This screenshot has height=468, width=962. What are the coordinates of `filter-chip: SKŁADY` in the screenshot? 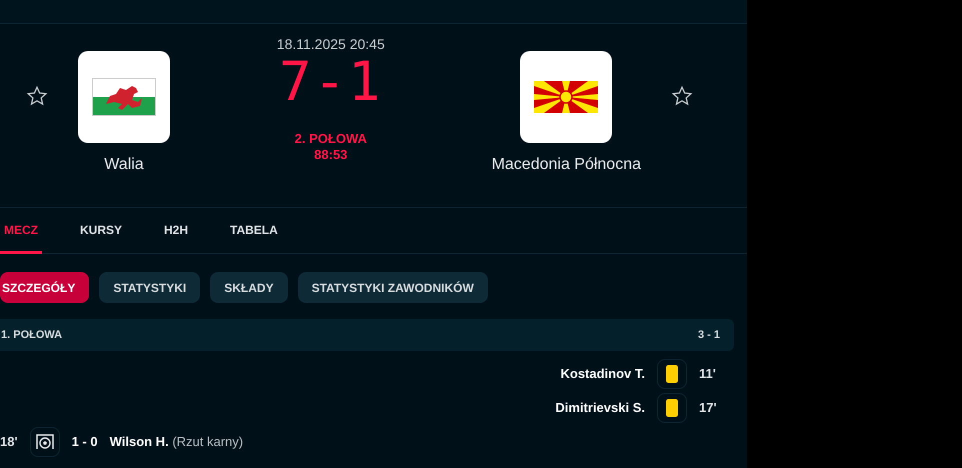 It's located at (249, 287).